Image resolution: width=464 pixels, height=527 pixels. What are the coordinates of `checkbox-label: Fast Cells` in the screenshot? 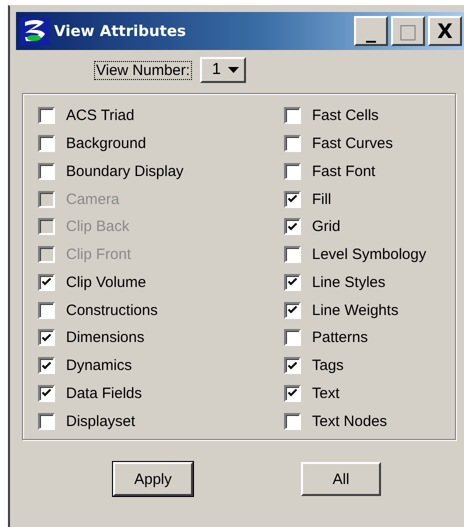 It's located at (345, 115).